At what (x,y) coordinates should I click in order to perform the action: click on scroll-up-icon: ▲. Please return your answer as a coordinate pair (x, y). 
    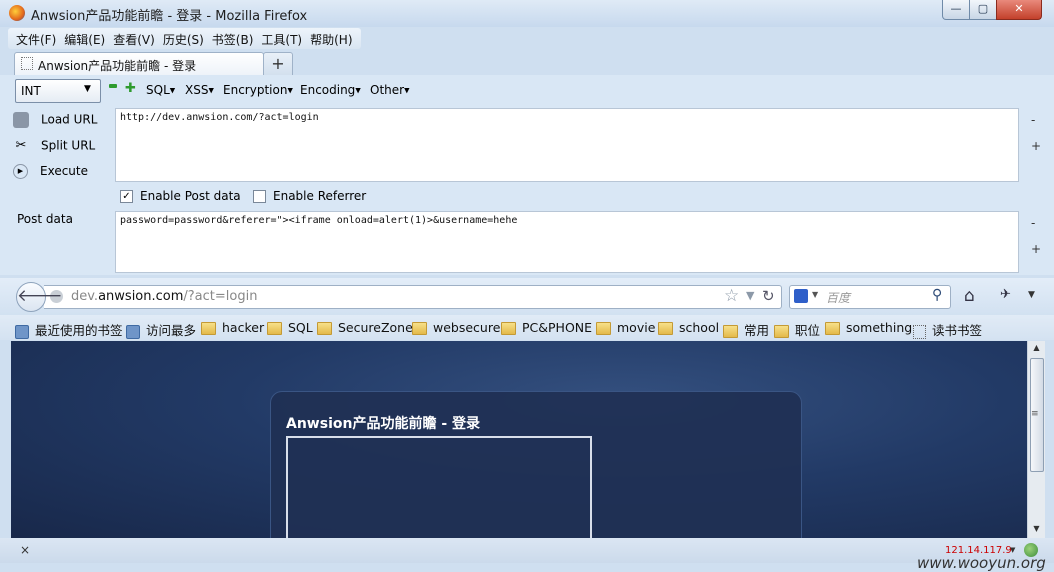
    Looking at the image, I should click on (1036, 347).